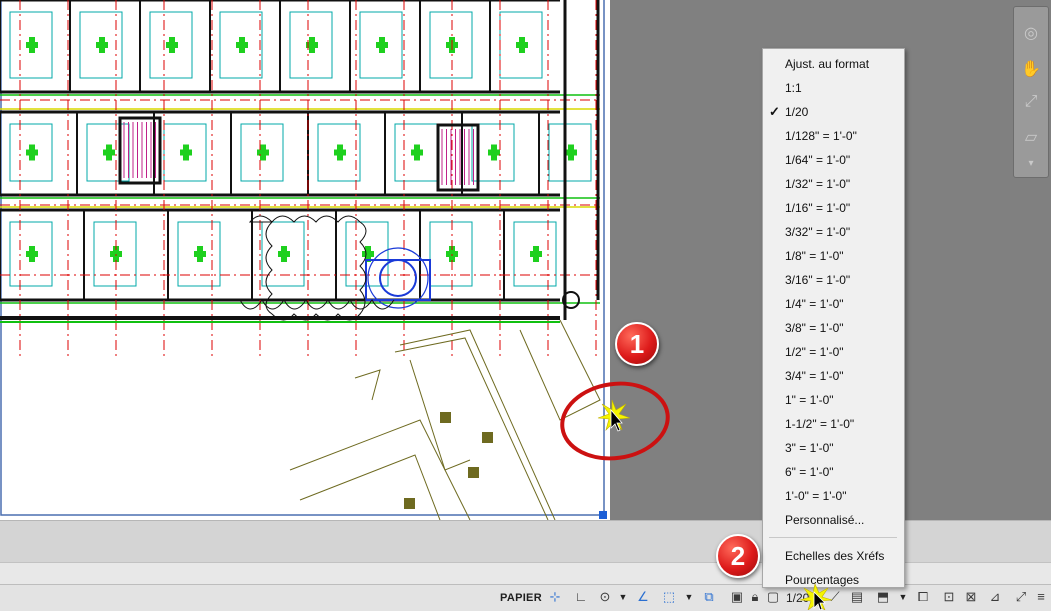 This screenshot has height=611, width=1051. What do you see at coordinates (521, 598) in the screenshot?
I see `paper-space-toggle: PAPIER` at bounding box center [521, 598].